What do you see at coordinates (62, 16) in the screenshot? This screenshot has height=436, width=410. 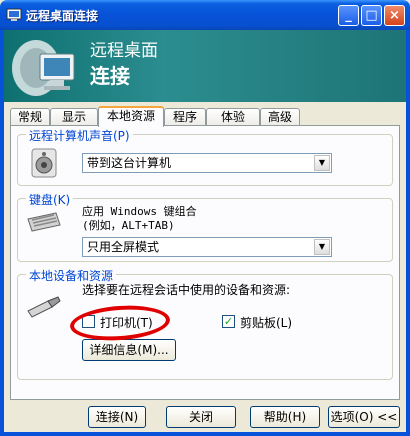 I see `window-title: 远程桌面连接` at bounding box center [62, 16].